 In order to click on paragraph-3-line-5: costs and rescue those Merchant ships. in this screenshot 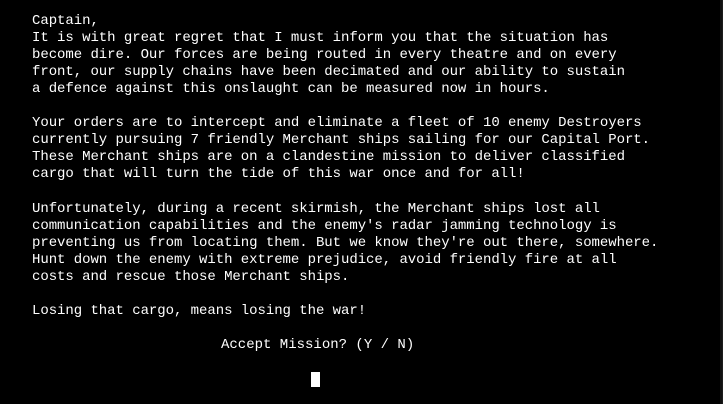, I will do `click(191, 277)`.